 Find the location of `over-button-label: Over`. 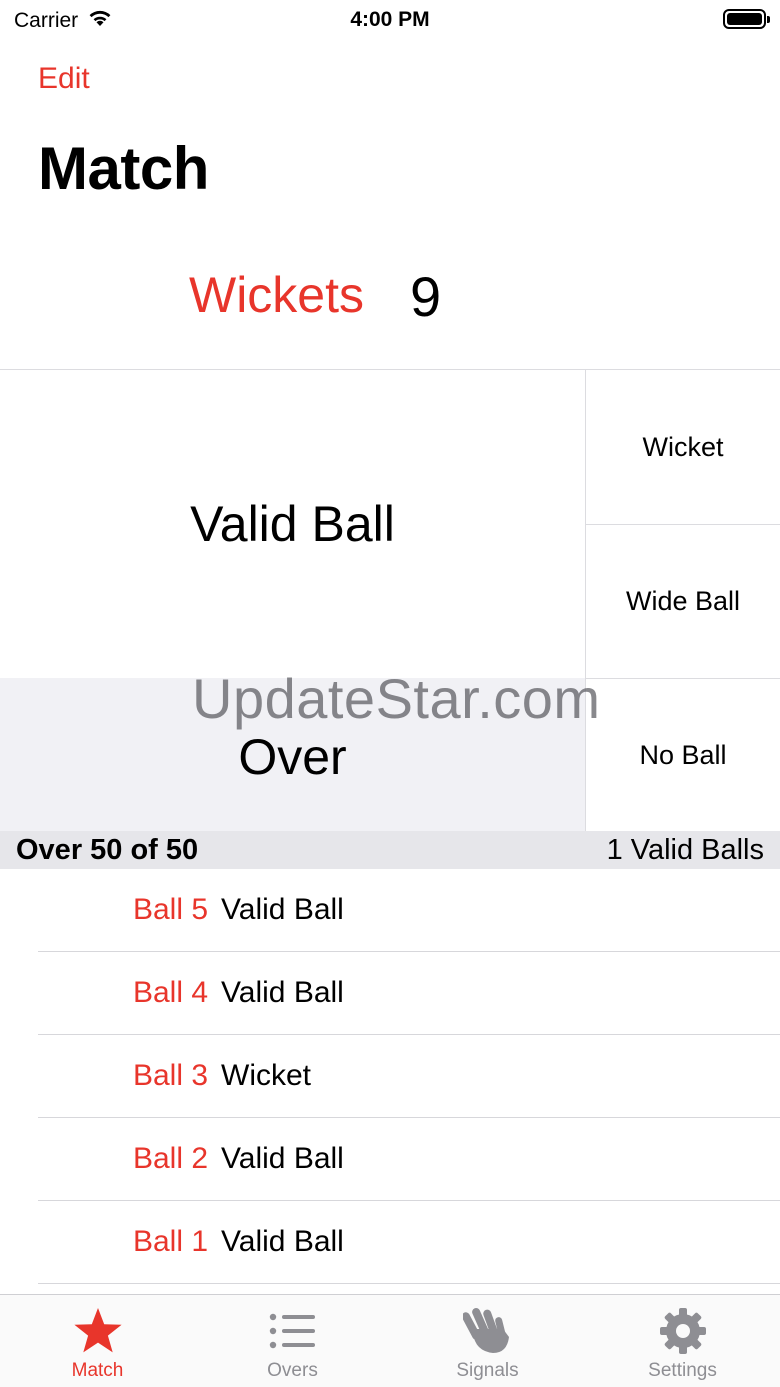

over-button-label: Over is located at coordinates (292, 757).